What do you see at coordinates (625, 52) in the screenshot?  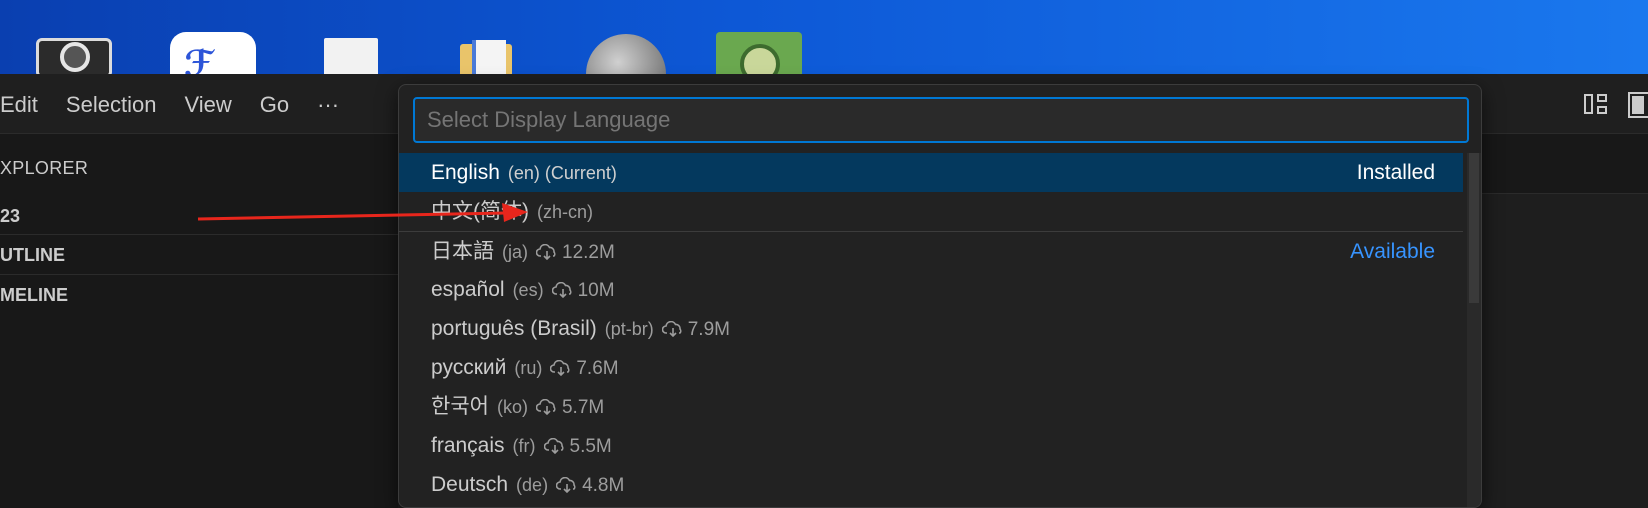 I see `globe-app-icon` at bounding box center [625, 52].